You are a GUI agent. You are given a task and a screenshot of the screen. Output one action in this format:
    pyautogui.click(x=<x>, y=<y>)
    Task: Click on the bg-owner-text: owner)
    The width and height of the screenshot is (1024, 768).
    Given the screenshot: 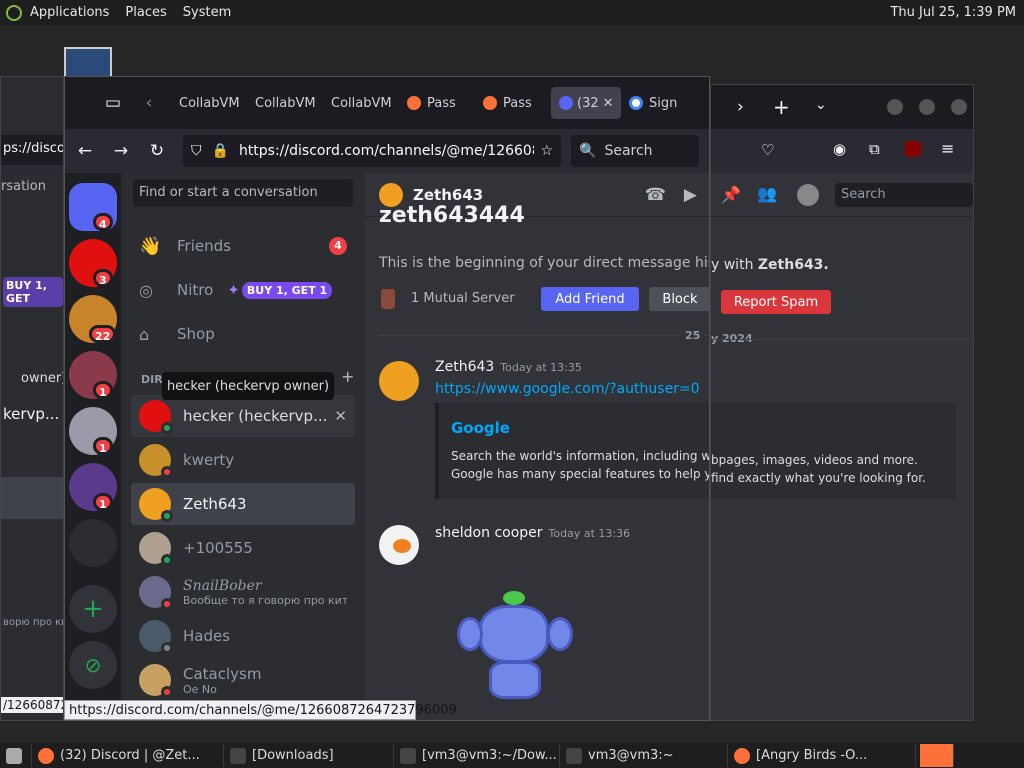 What is the action you would take?
    pyautogui.click(x=42, y=378)
    